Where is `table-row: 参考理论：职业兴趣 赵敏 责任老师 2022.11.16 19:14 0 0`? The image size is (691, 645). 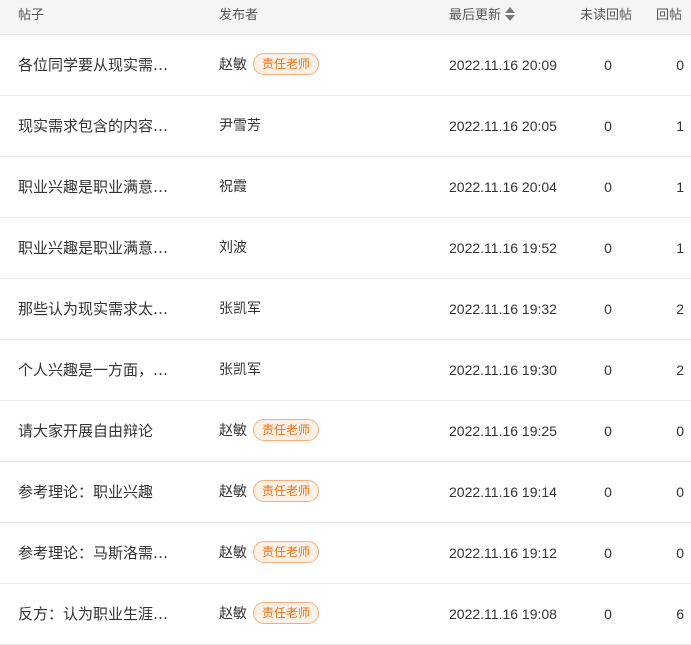
table-row: 参考理论：职业兴趣 赵敏 责任老师 2022.11.16 19:14 0 0 is located at coordinates (345, 492).